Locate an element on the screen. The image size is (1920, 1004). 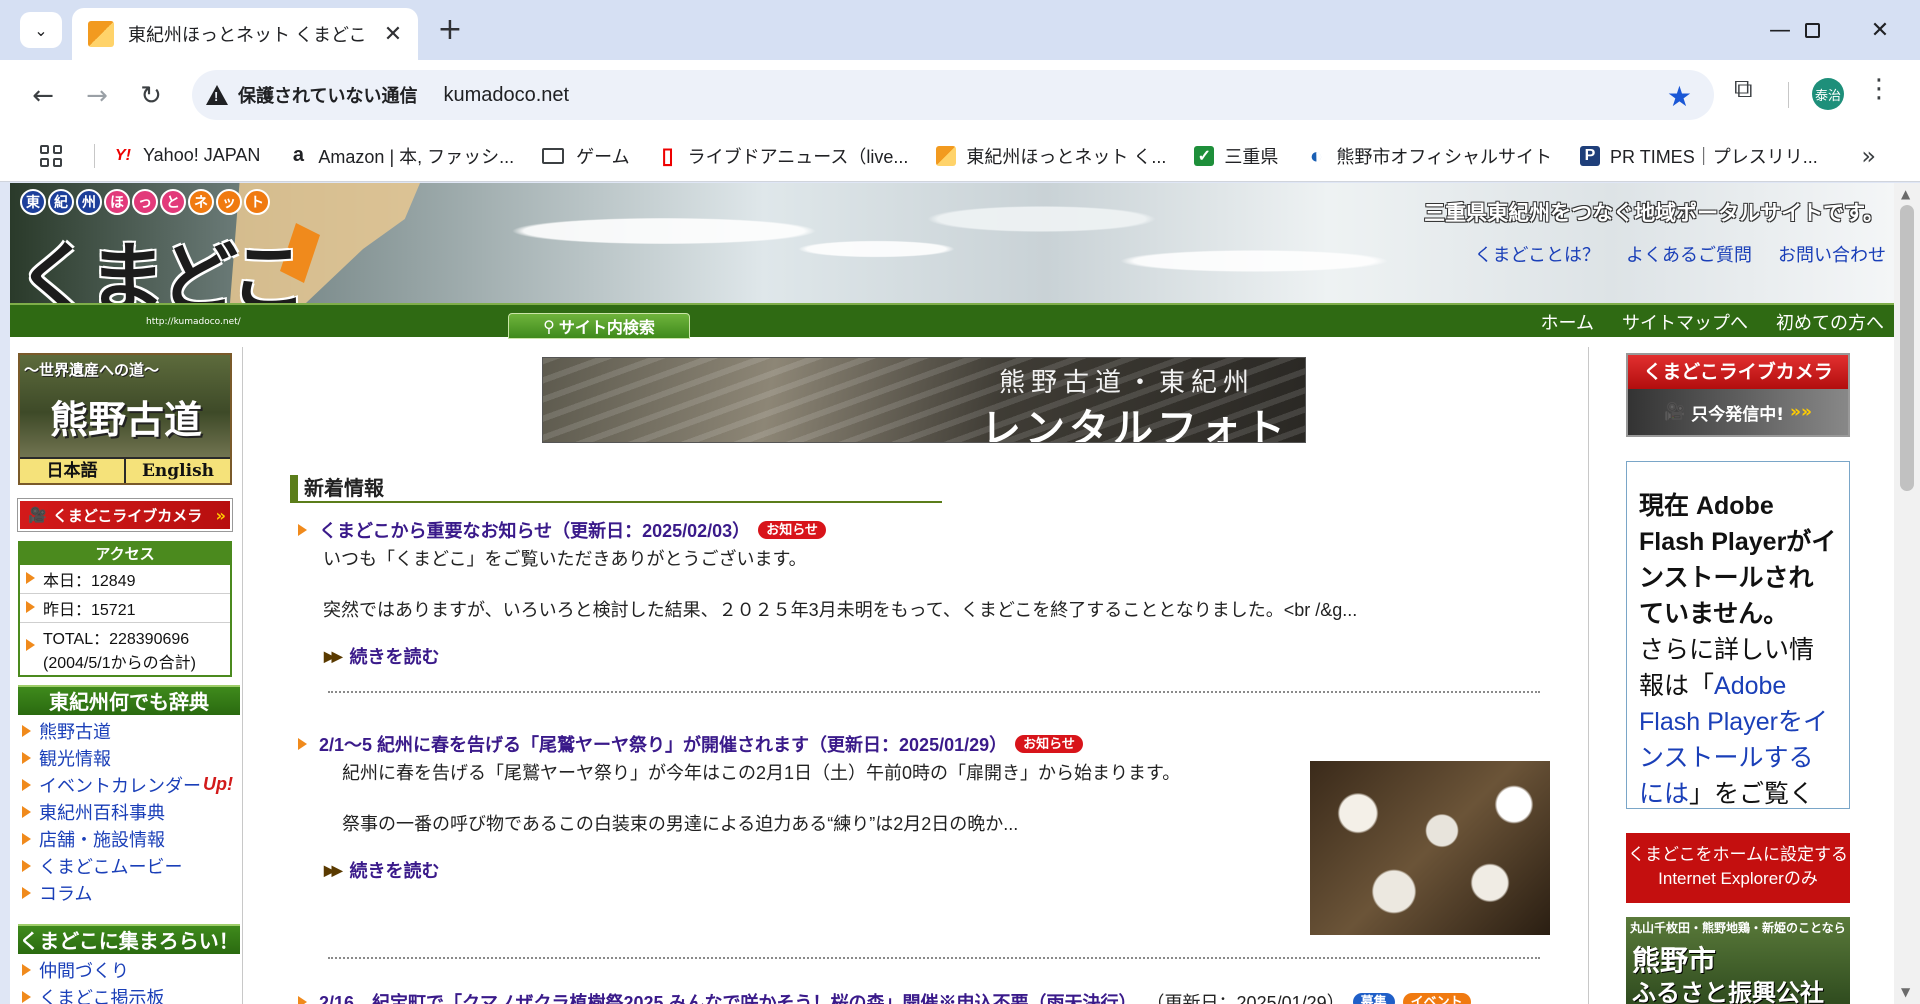
site-logo: くまどこ is located at coordinates (162, 260).